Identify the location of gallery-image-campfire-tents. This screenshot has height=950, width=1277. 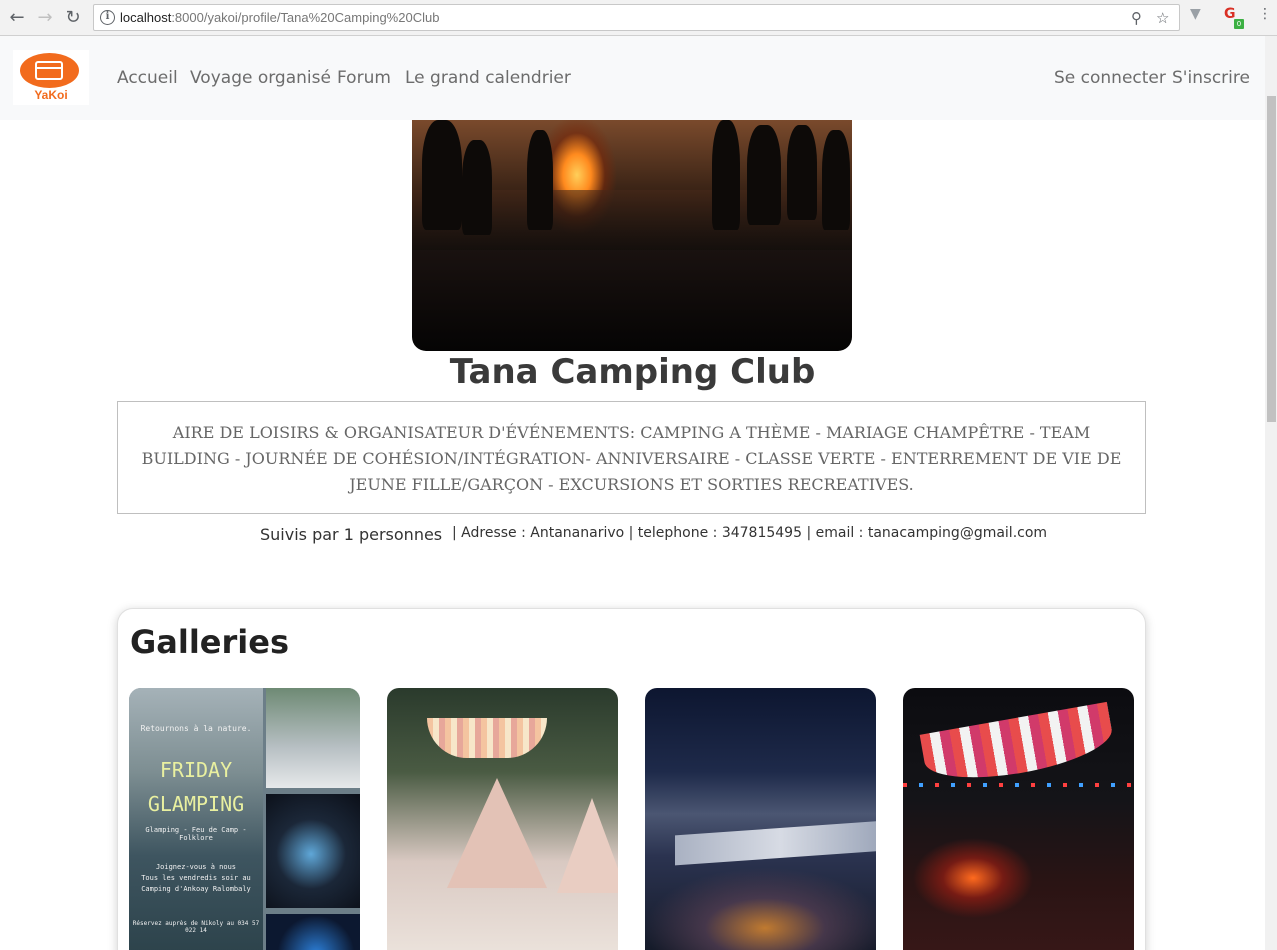
(1018, 819).